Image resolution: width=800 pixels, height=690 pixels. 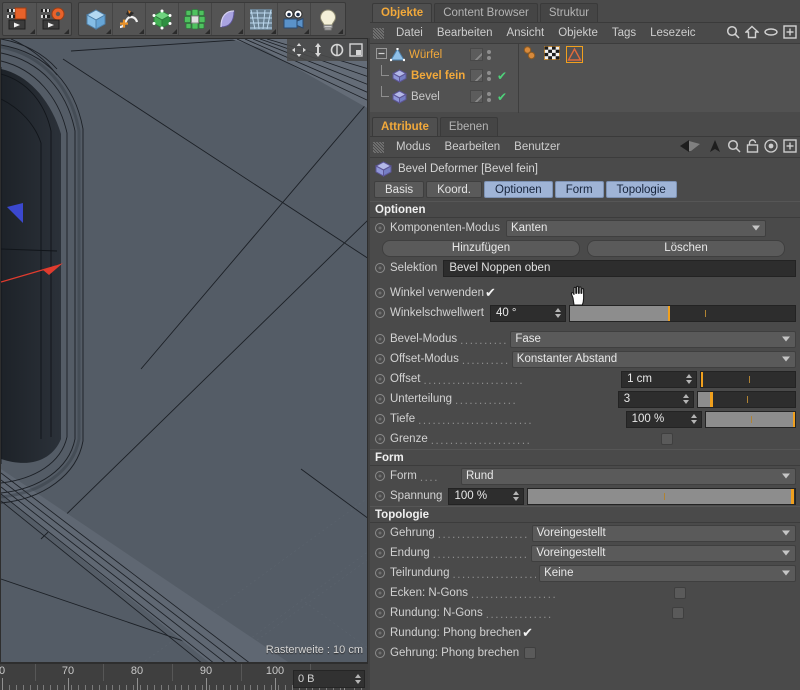 I want to click on subtab-koord: Koord., so click(x=454, y=189).